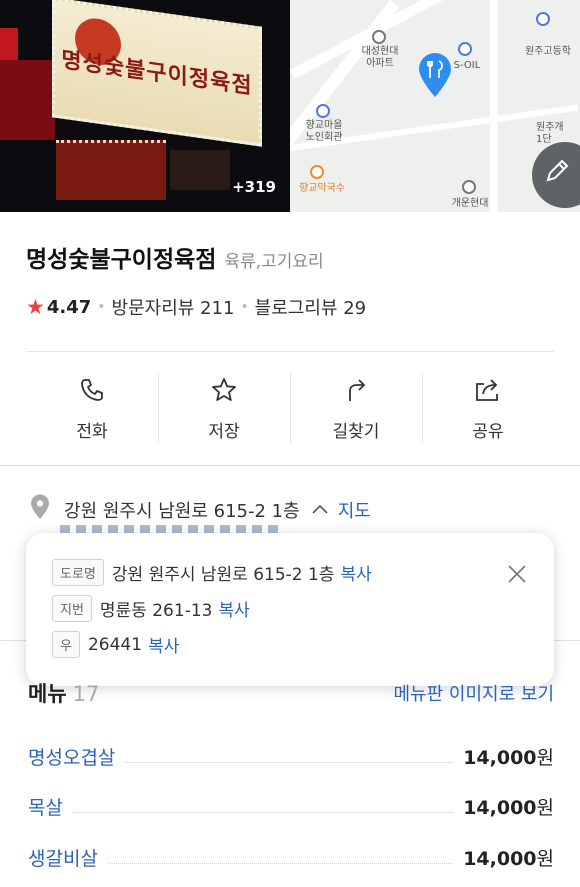 This screenshot has height=887, width=580. I want to click on visitor-reviews-link: 방문자리뷰 211, so click(173, 307).